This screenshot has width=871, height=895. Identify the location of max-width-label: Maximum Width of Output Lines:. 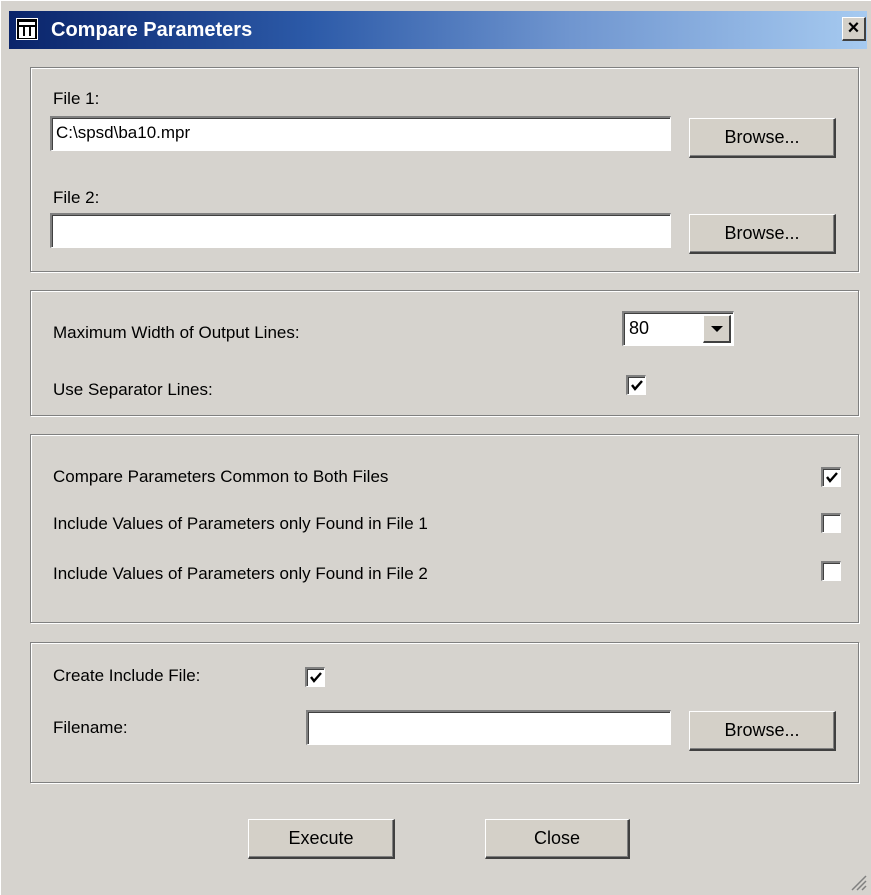
(176, 332).